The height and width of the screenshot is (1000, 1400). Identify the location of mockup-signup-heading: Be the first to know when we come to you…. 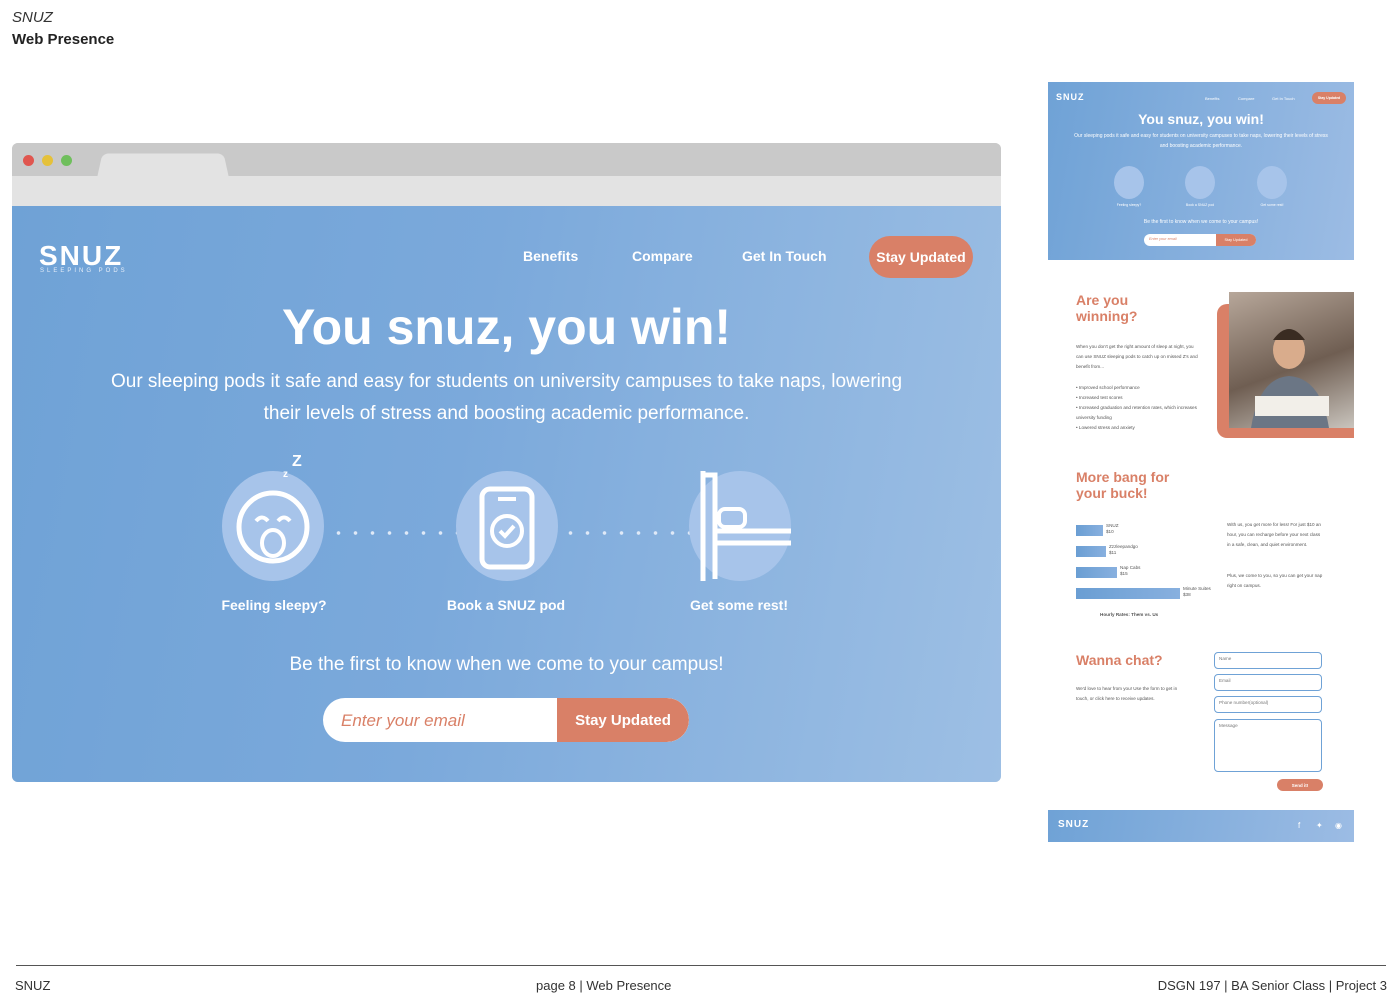
(1201, 222).